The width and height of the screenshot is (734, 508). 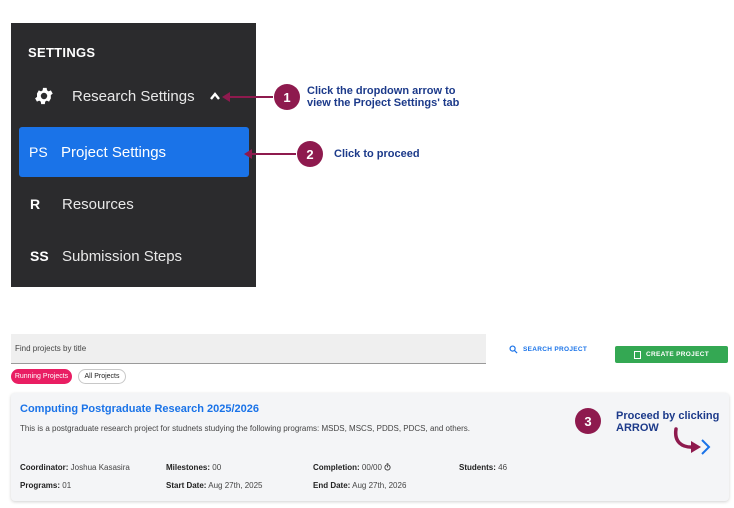 What do you see at coordinates (62, 52) in the screenshot?
I see `settings-heading: SETTINGS` at bounding box center [62, 52].